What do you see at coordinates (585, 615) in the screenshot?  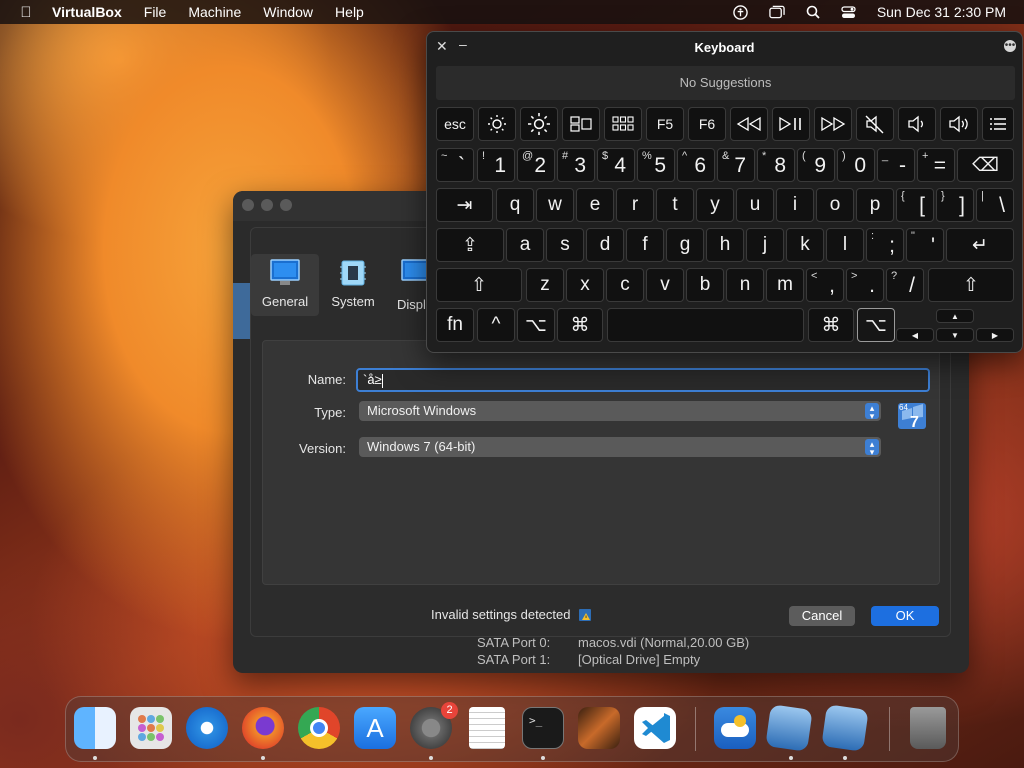 I see `warning-icon` at bounding box center [585, 615].